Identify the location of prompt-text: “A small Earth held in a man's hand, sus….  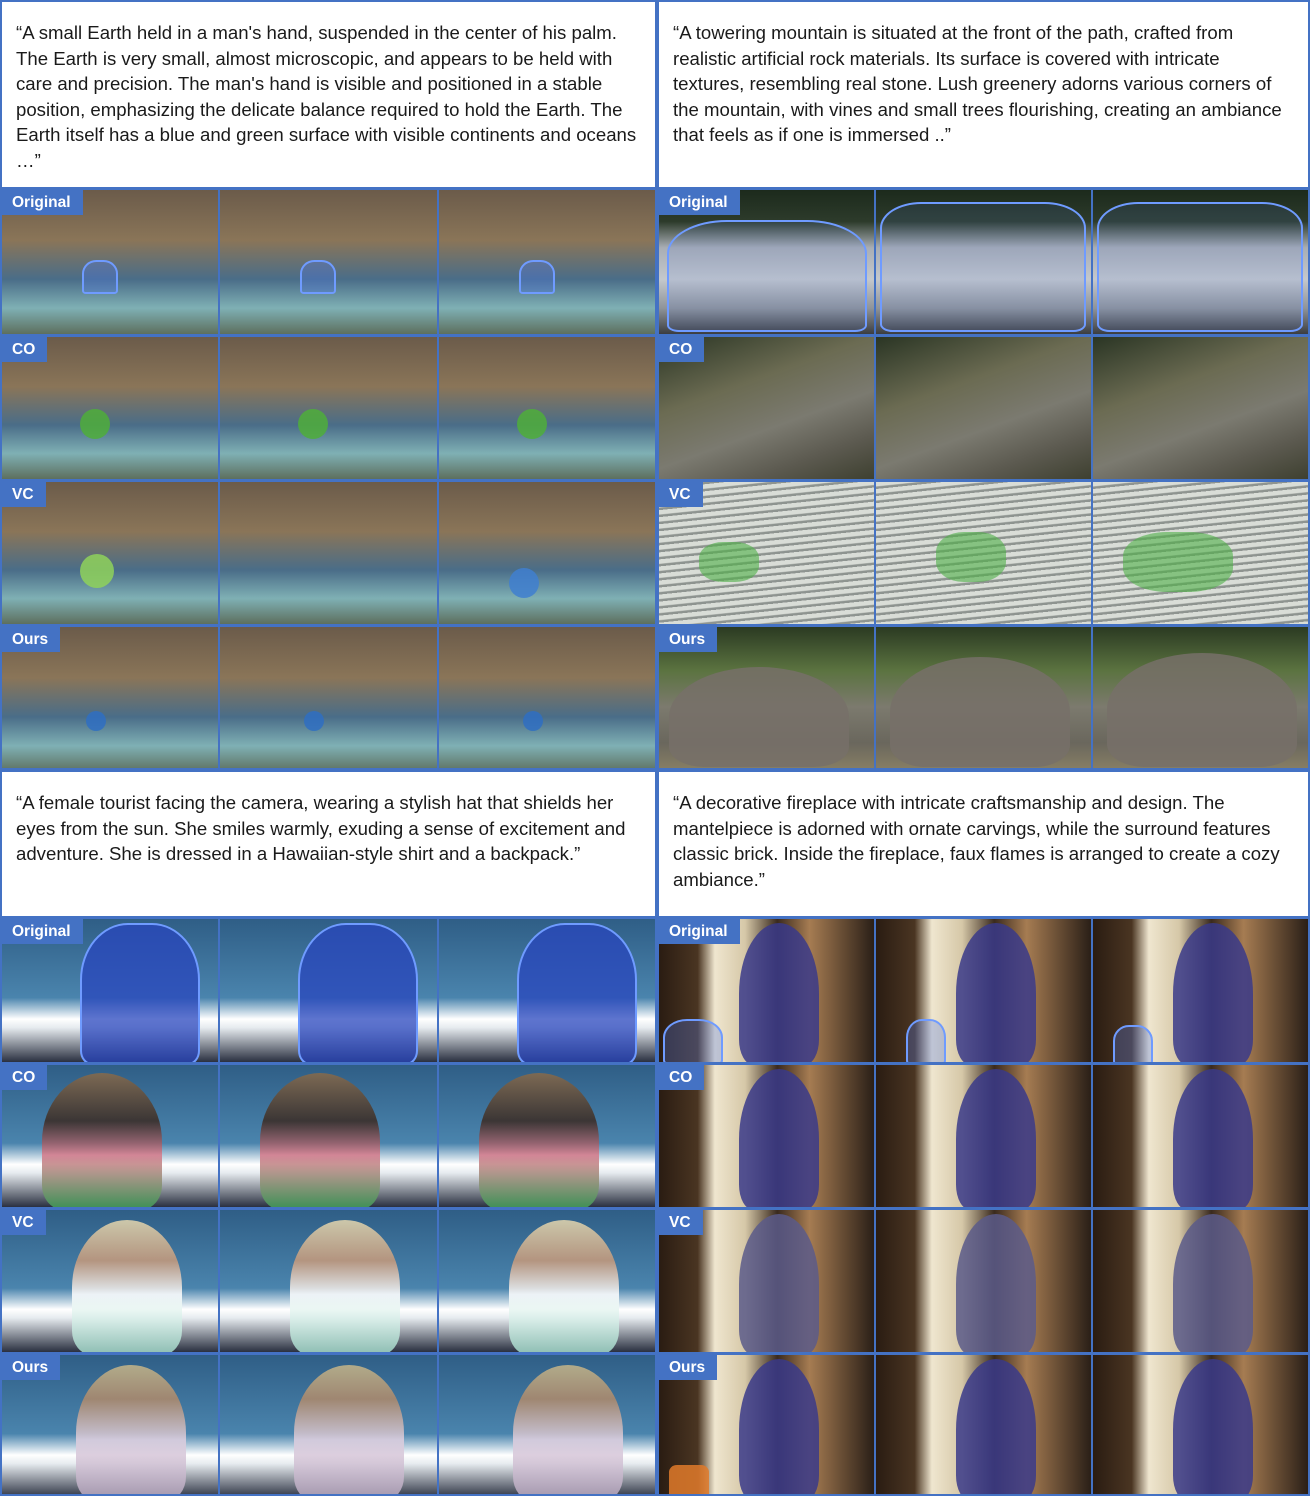
(326, 96).